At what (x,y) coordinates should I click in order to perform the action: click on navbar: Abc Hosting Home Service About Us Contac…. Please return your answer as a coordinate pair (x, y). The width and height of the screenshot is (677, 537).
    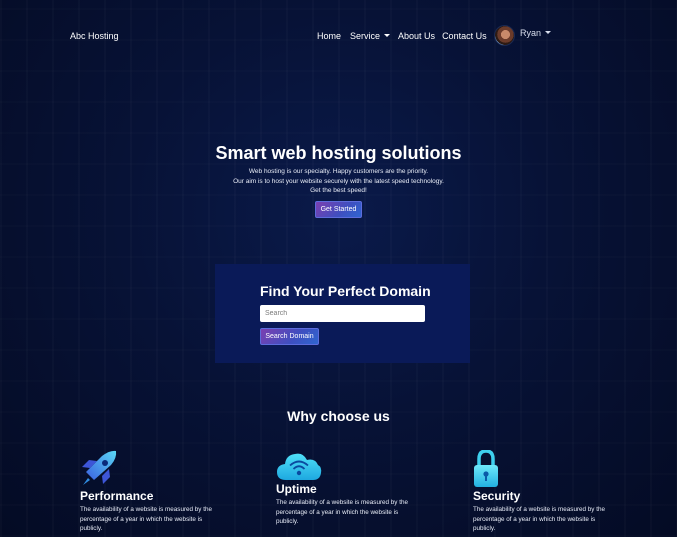
    Looking at the image, I should click on (338, 36).